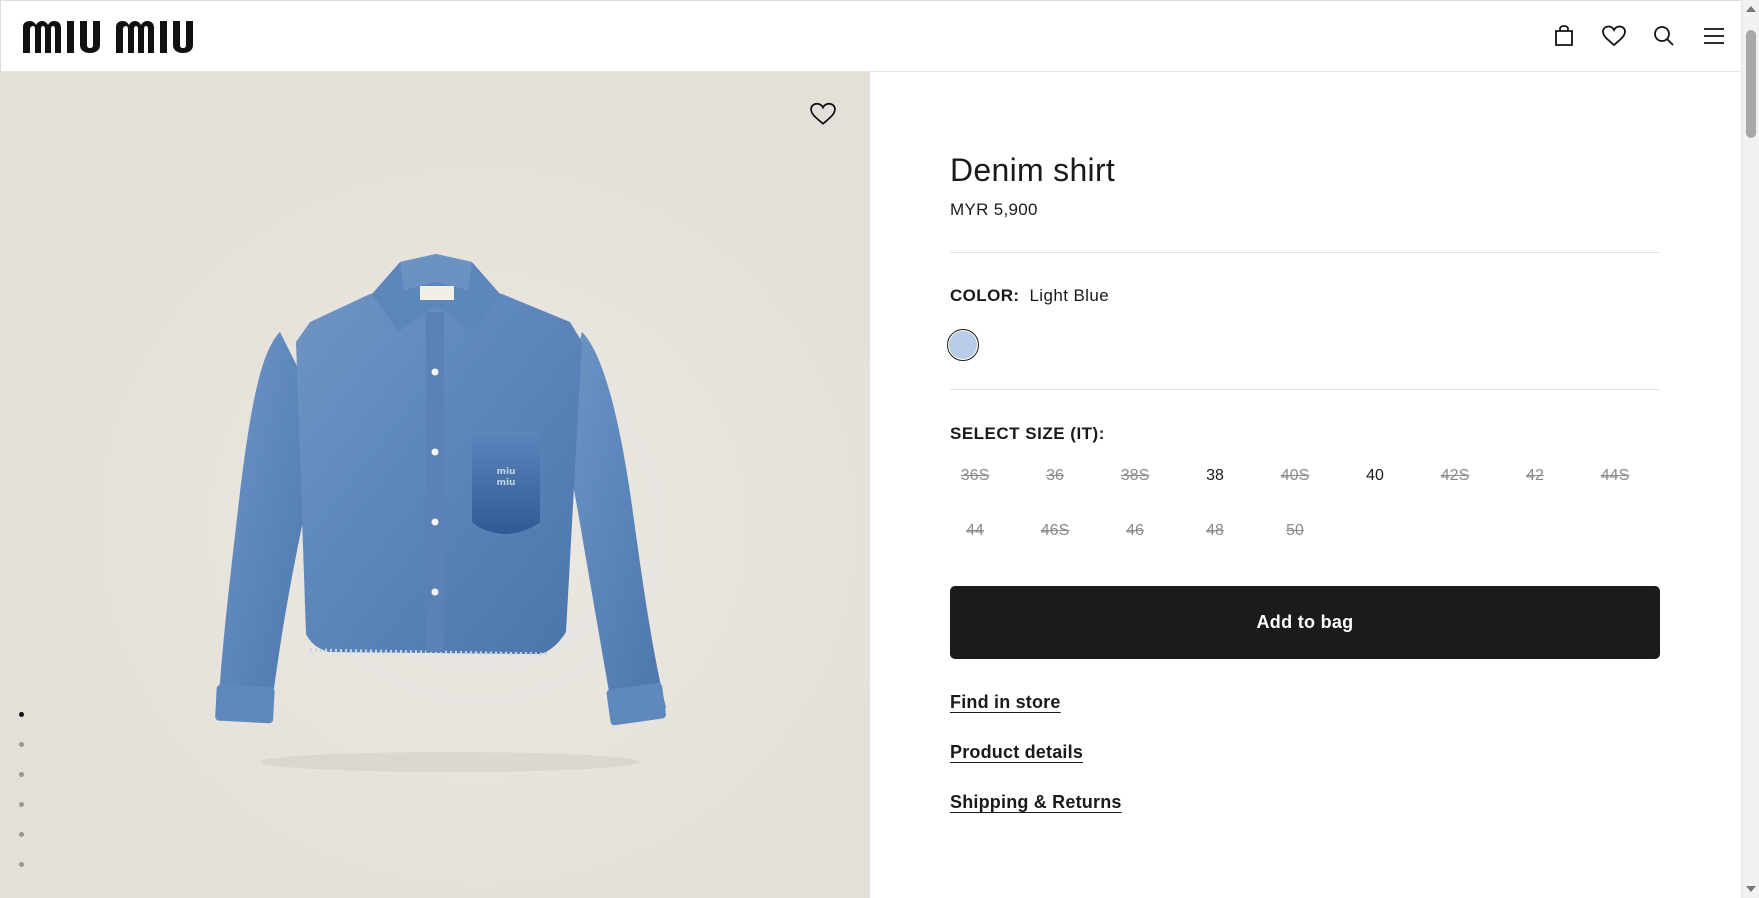 The height and width of the screenshot is (898, 1759). Describe the element at coordinates (440, 513) in the screenshot. I see `product-image-denim-shirt: miu miu` at that location.